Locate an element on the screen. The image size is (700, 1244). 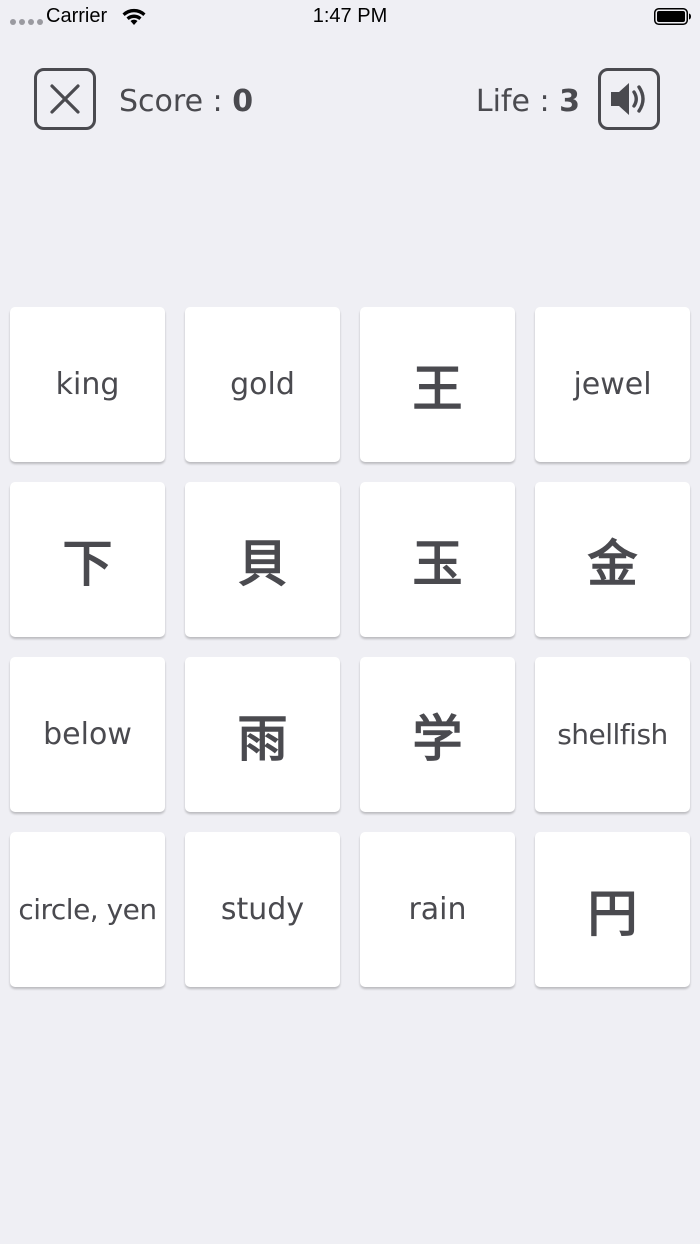
card-2: gold is located at coordinates (262, 384).